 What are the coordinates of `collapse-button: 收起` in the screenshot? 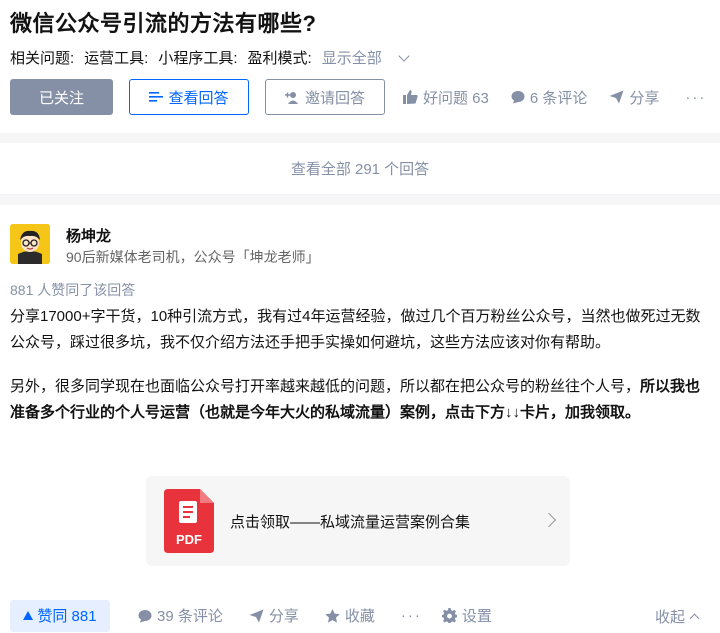 It's located at (677, 616).